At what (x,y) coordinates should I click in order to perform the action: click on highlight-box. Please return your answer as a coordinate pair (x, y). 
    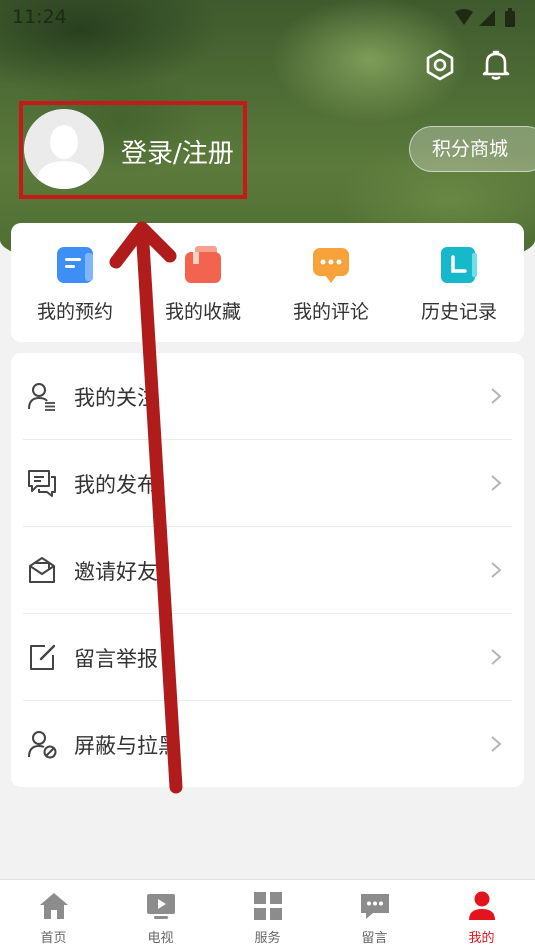
    Looking at the image, I should click on (133, 150).